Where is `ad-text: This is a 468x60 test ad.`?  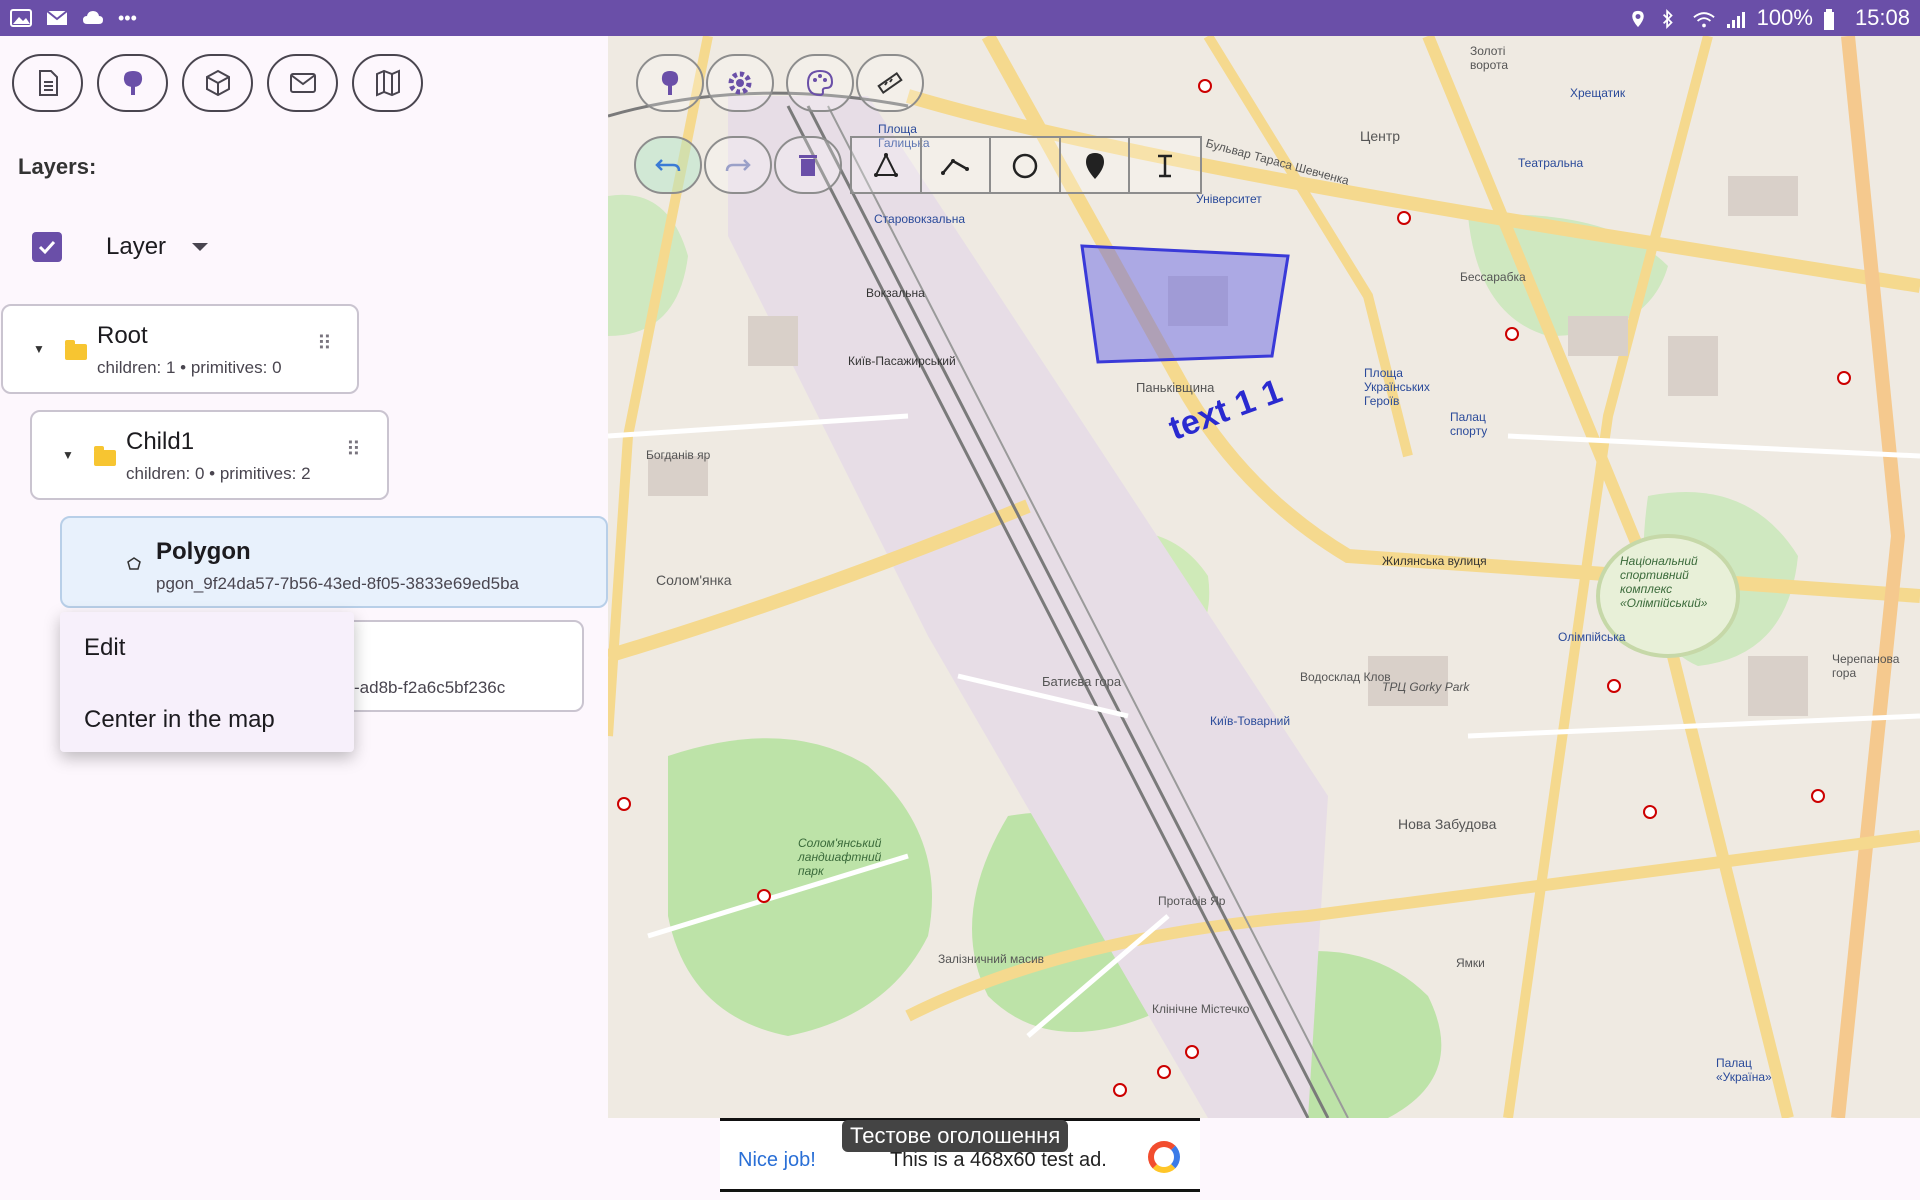 ad-text: This is a 468x60 test ad. is located at coordinates (998, 1160).